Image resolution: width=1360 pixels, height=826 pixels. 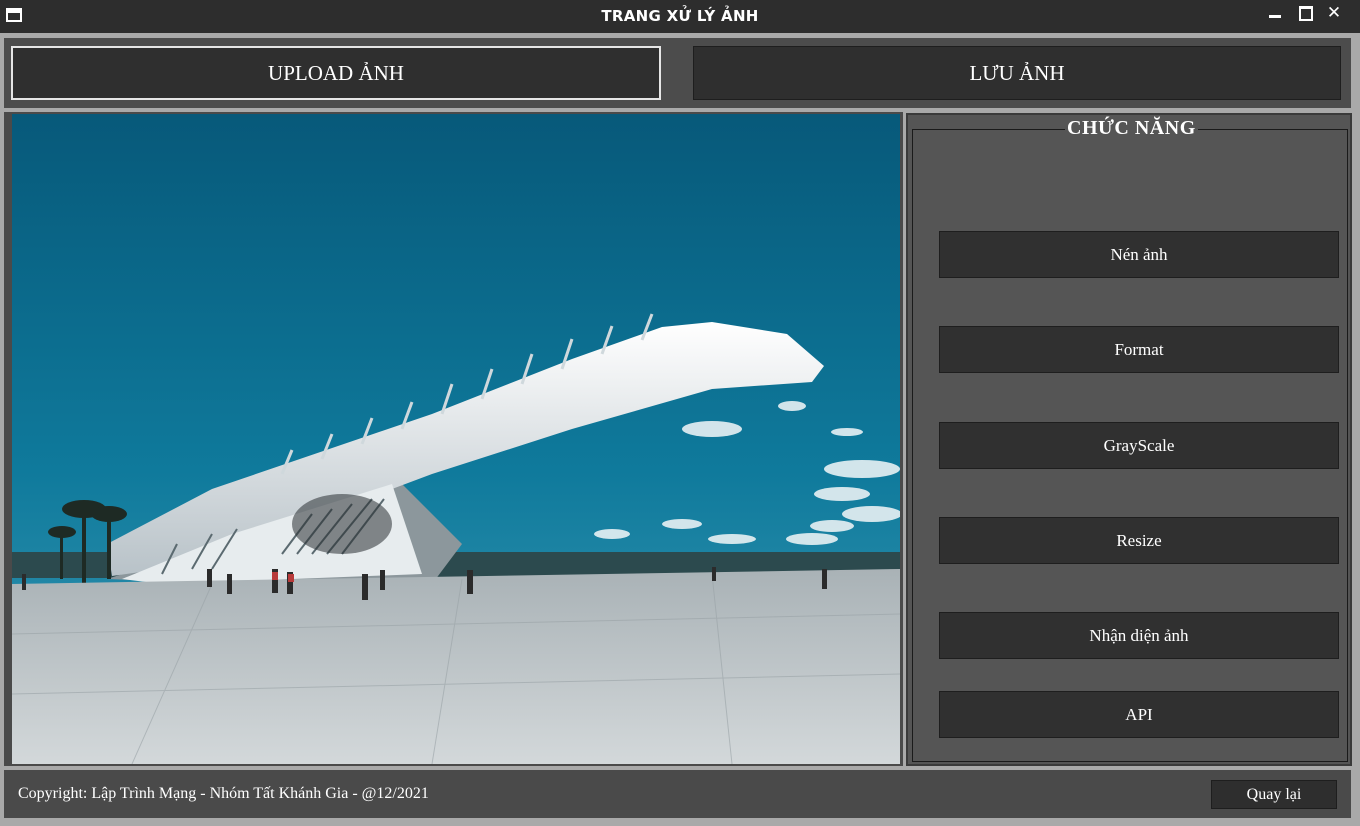 I want to click on back-button: Quay lại, so click(x=1274, y=794).